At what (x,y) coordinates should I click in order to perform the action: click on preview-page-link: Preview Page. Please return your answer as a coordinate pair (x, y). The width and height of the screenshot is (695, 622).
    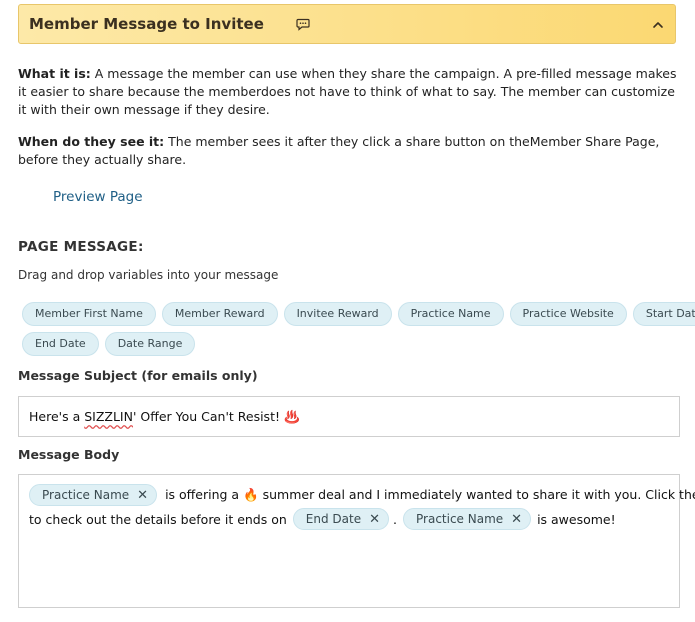
    Looking at the image, I should click on (98, 197).